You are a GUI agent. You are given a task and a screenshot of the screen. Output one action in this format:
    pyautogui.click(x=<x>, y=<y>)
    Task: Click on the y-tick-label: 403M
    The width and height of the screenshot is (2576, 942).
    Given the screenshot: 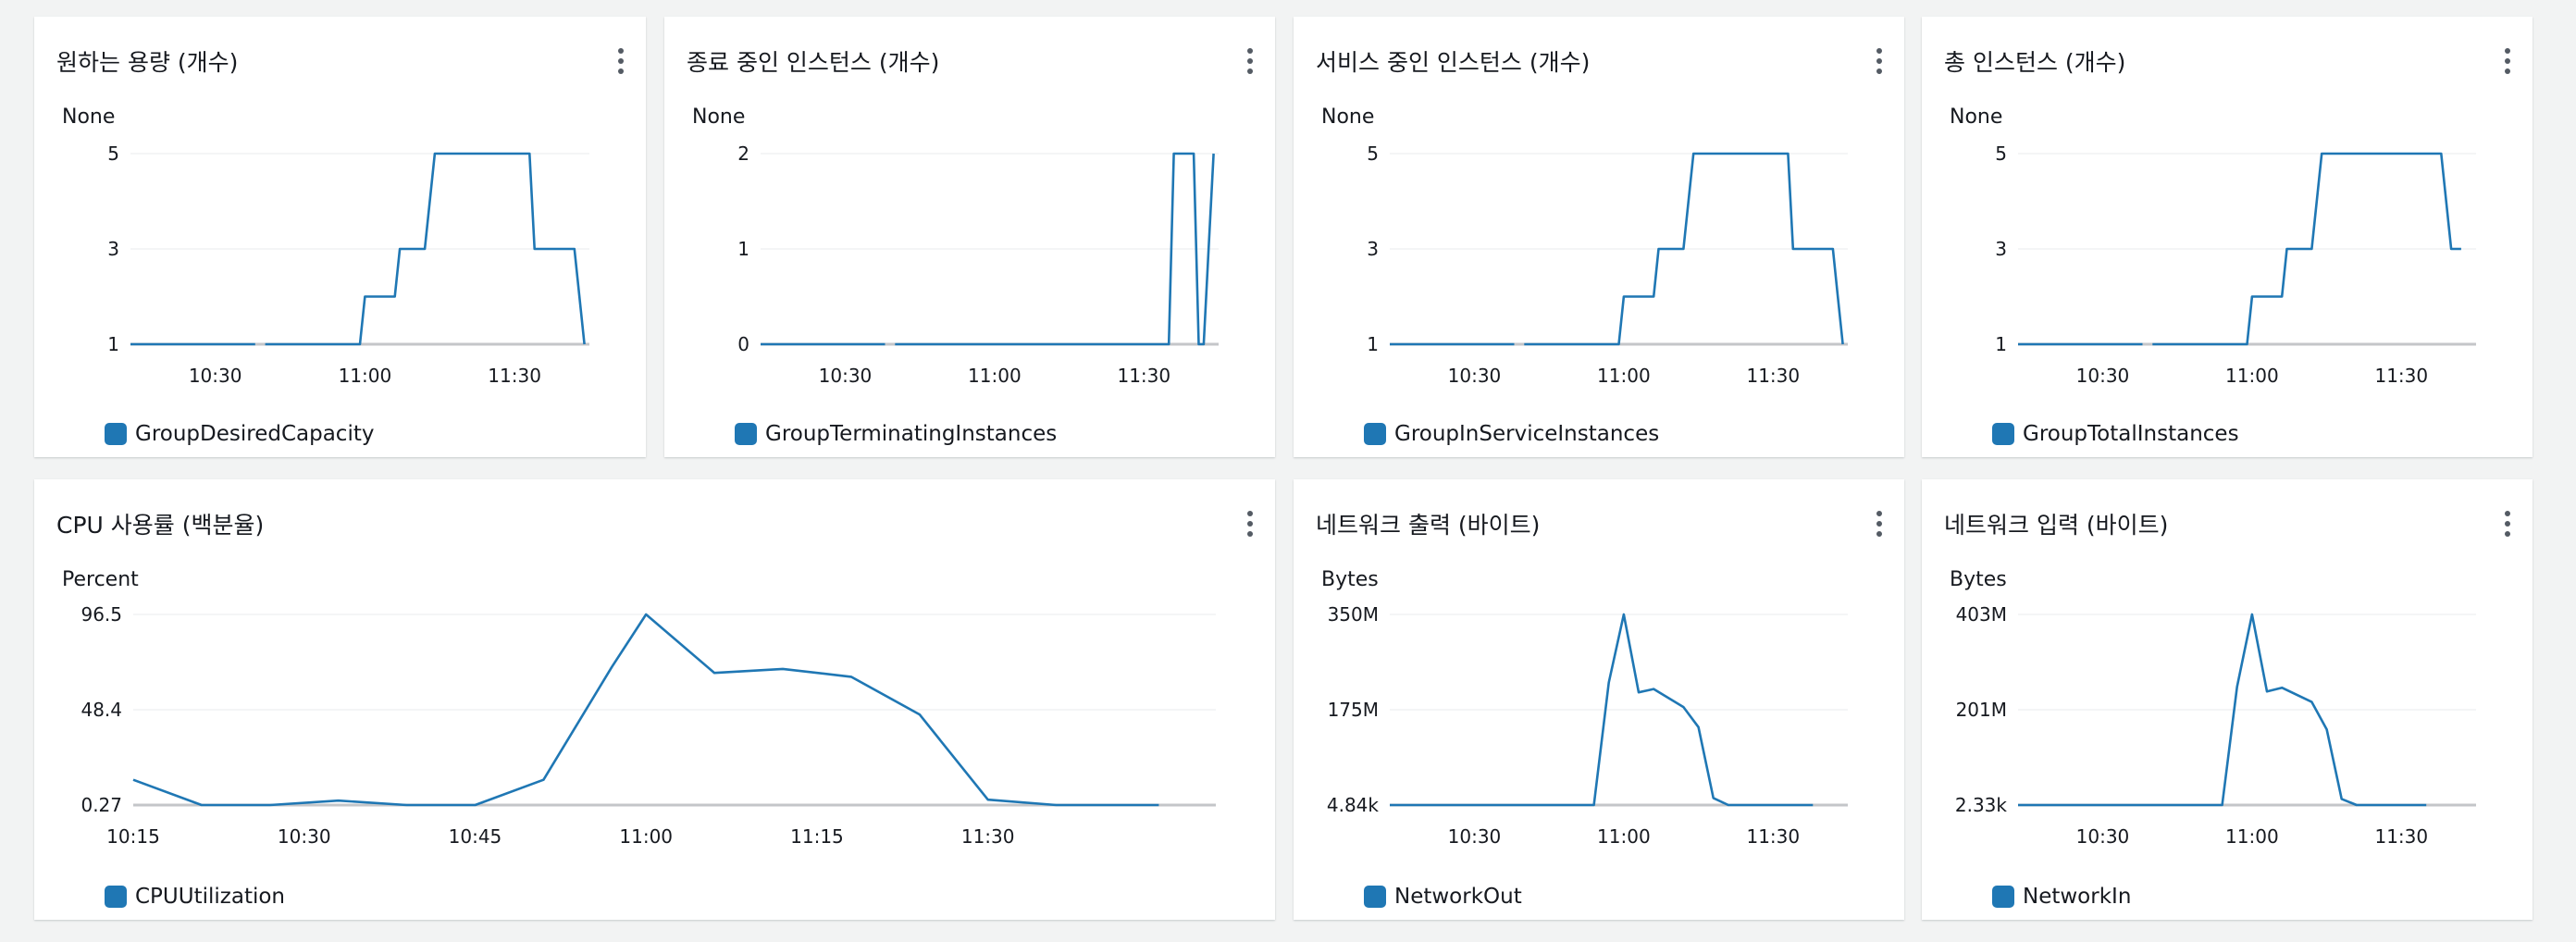 What is the action you would take?
    pyautogui.click(x=1981, y=614)
    